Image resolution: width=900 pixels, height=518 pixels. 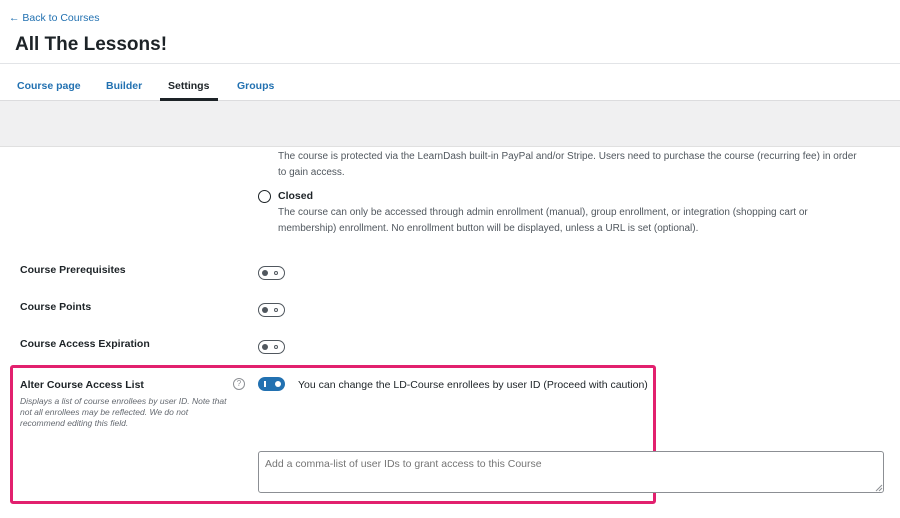 I want to click on back-to-courses-link: ← Back to Courses, so click(x=54, y=18).